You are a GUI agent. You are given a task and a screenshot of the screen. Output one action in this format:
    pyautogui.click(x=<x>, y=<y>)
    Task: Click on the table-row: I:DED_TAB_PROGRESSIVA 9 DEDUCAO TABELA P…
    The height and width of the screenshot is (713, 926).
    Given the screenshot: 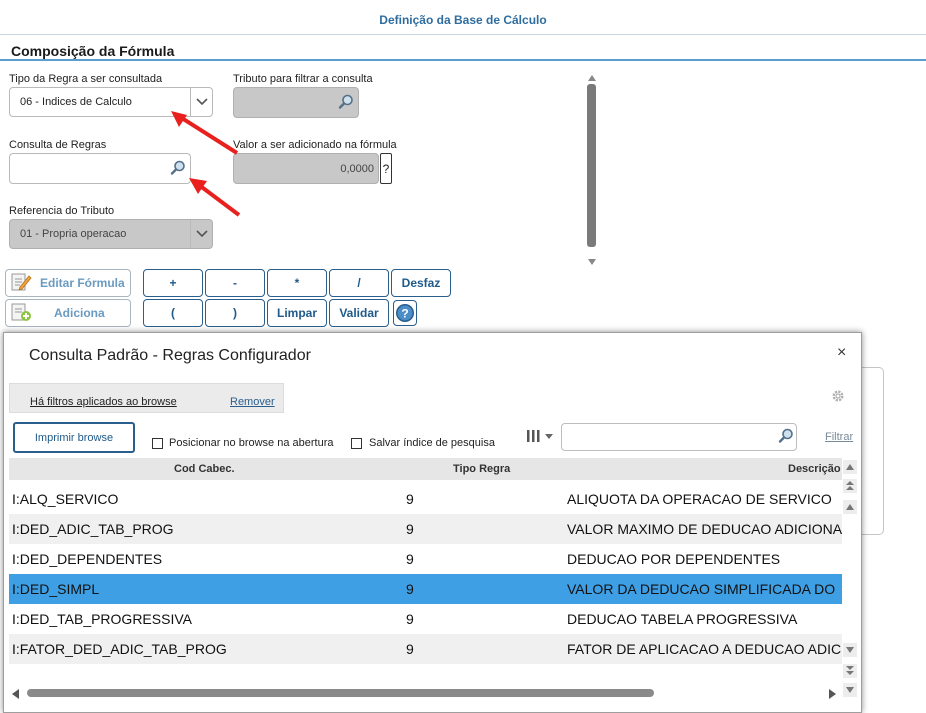 What is the action you would take?
    pyautogui.click(x=425, y=619)
    